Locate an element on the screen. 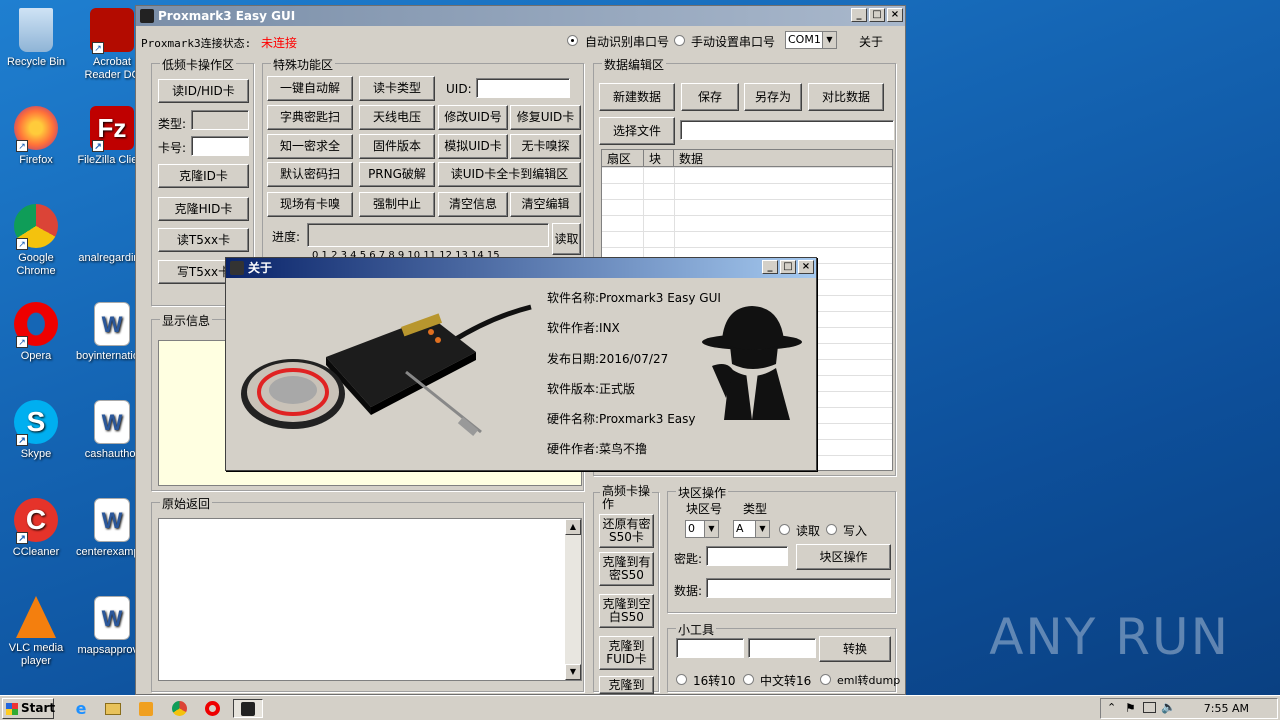 The width and height of the screenshot is (1280, 720). new-data-button: 新建数据 is located at coordinates (637, 97).